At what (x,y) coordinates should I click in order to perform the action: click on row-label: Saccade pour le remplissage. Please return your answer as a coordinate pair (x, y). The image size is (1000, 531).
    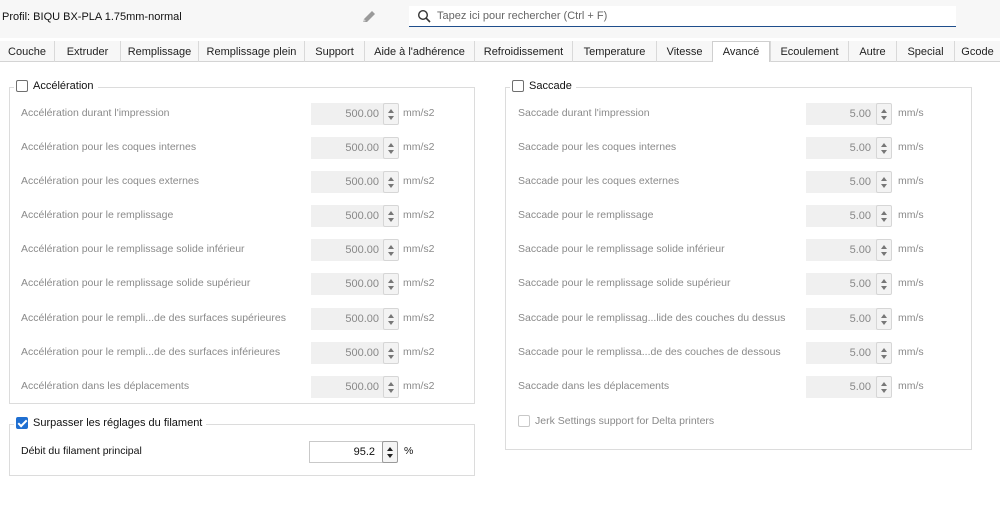
    Looking at the image, I should click on (586, 215).